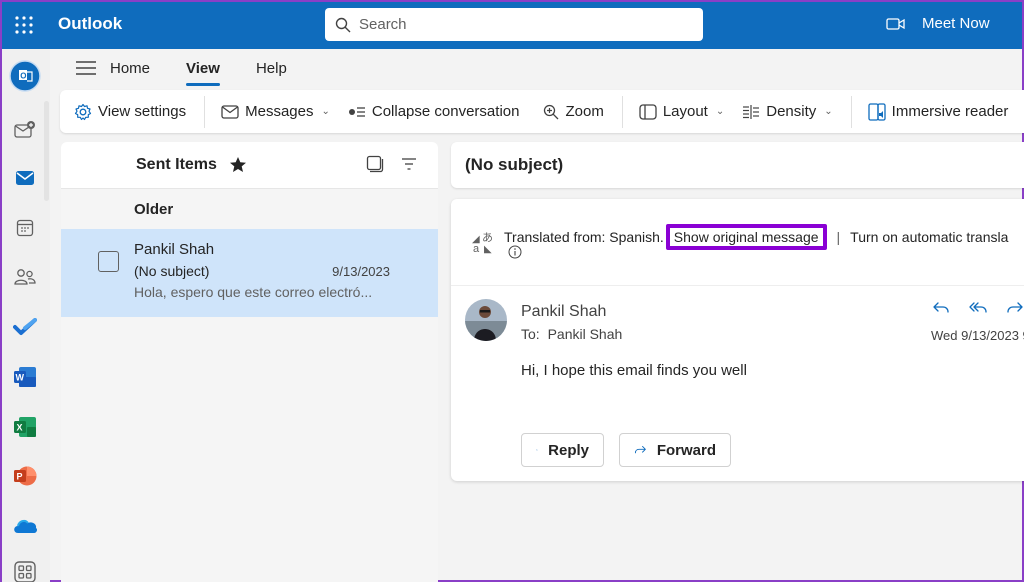  What do you see at coordinates (142, 111) in the screenshot?
I see `view-settings-label: View settings` at bounding box center [142, 111].